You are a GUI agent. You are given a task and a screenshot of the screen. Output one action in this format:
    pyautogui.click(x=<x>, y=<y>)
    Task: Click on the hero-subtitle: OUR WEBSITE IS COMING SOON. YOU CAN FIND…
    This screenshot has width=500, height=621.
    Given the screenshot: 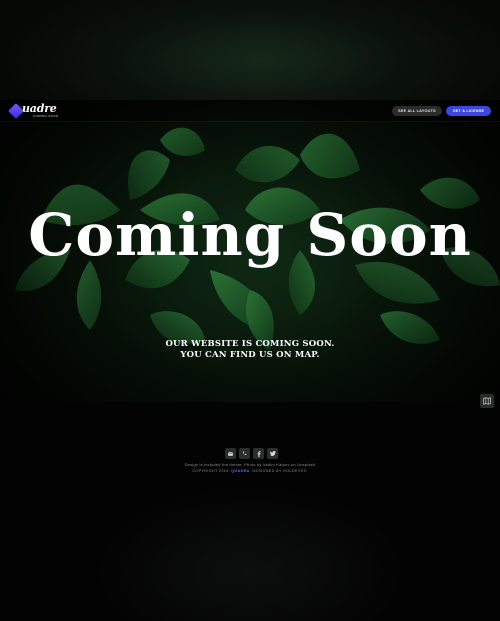 What is the action you would take?
    pyautogui.click(x=250, y=350)
    